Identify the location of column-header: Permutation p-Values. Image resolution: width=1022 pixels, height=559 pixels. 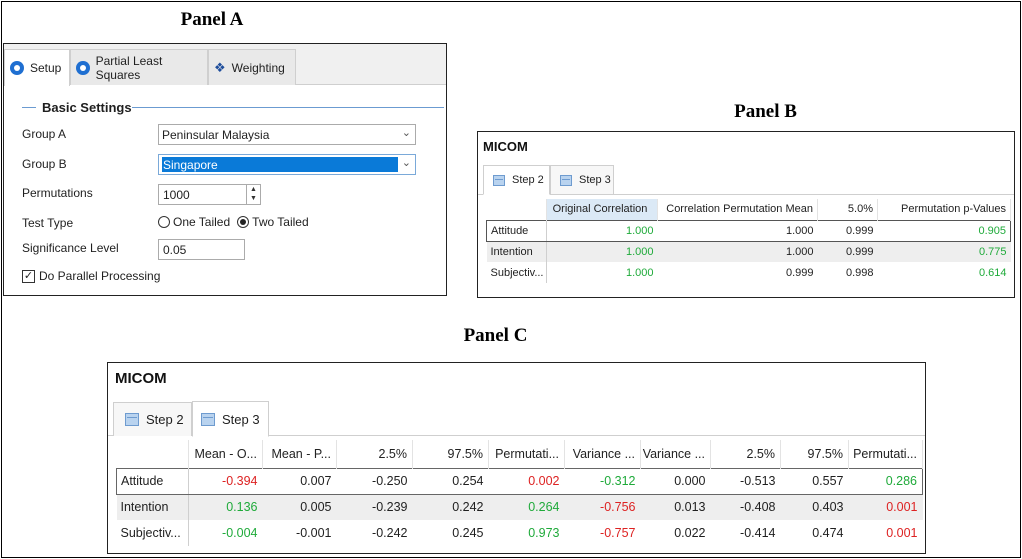
(944, 209).